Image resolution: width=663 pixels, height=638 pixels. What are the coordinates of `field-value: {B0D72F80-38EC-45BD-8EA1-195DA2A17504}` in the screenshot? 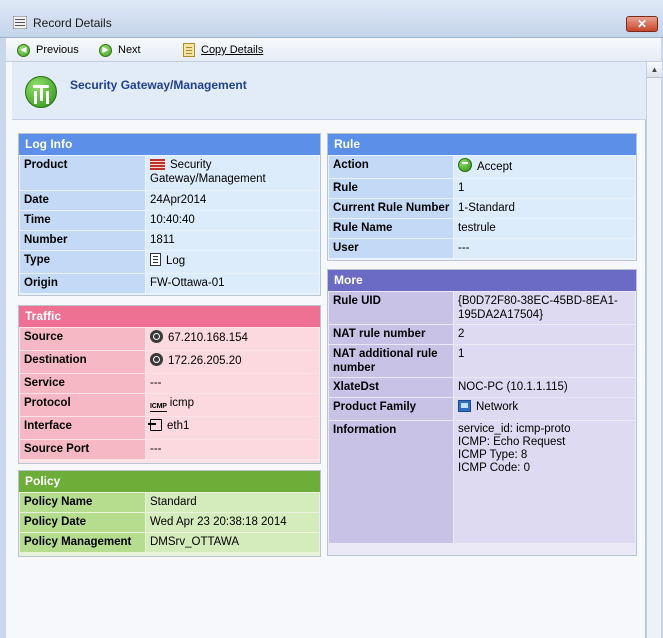 It's located at (544, 308).